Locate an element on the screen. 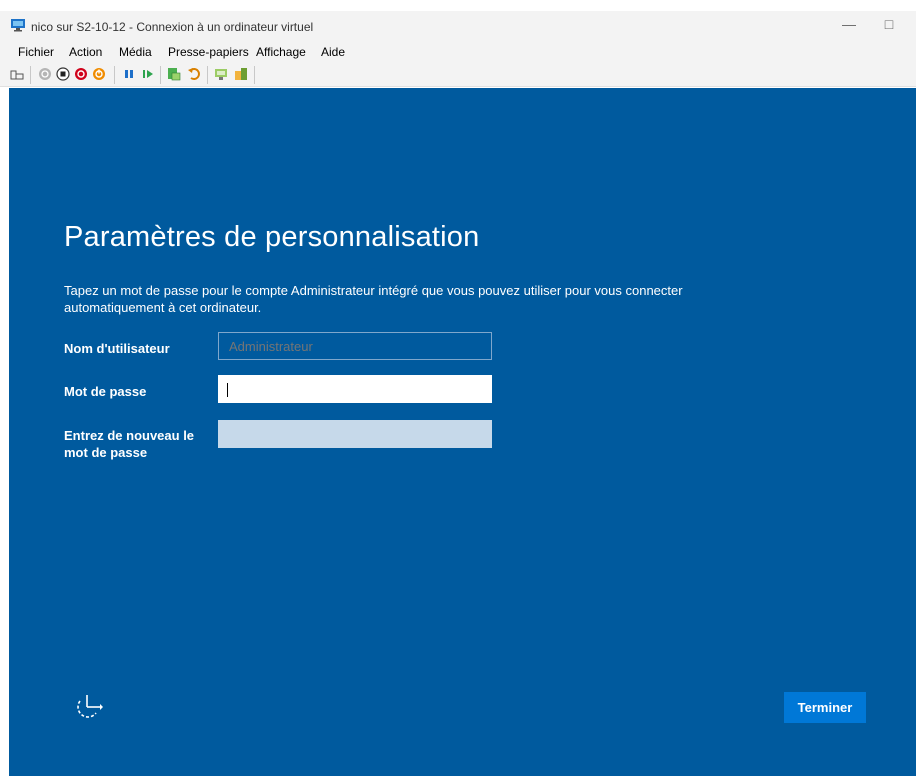  username-label: Nom d'utilisateur is located at coordinates (117, 348).